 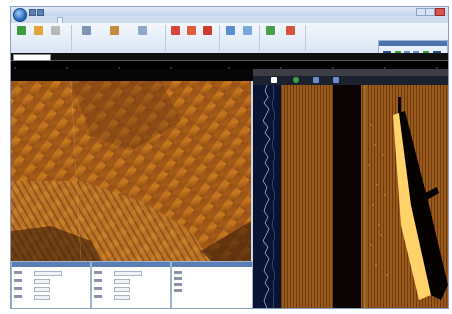 I want to click on pause-icon, so click(x=316, y=80).